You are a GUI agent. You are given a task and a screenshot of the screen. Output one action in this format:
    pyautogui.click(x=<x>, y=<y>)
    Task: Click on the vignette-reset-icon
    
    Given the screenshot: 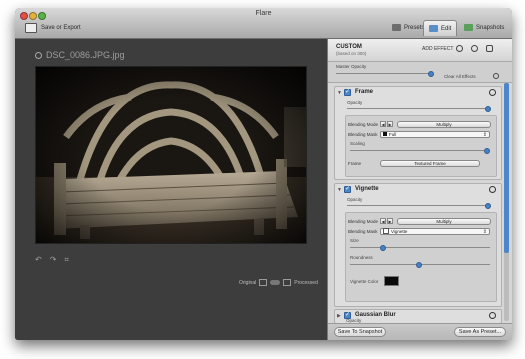 What is the action you would take?
    pyautogui.click(x=492, y=189)
    